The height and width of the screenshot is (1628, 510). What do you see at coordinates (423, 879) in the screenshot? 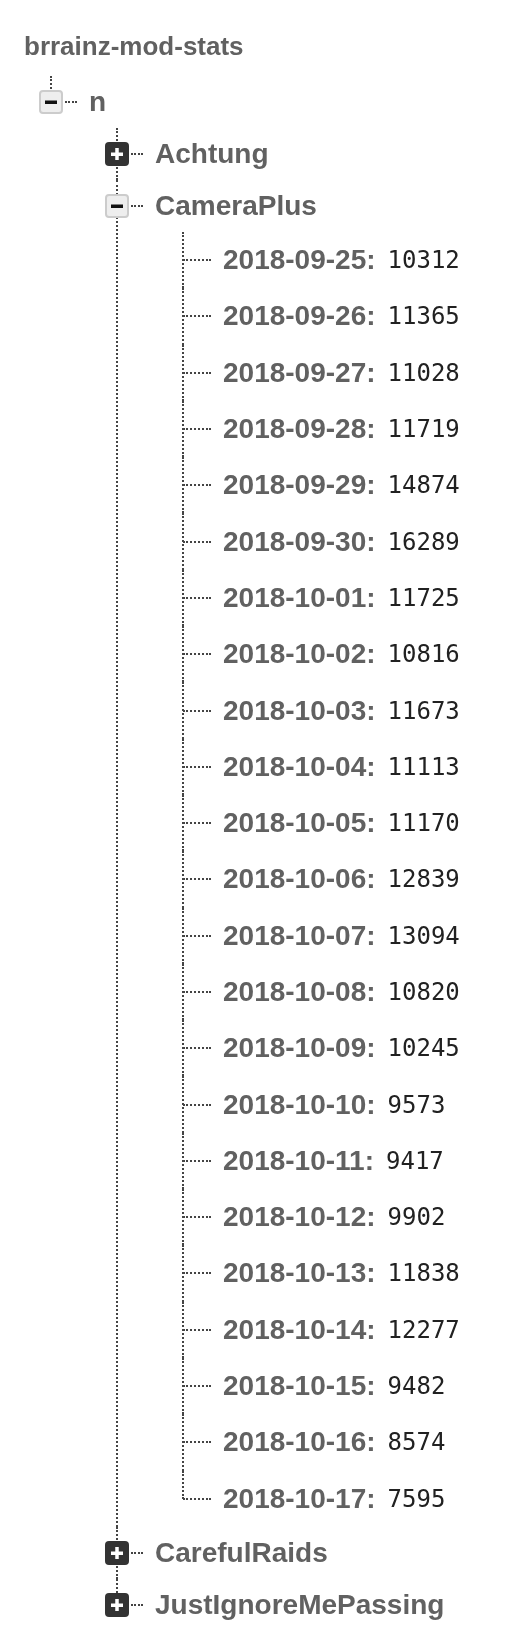
I see `node-value: 12839` at bounding box center [423, 879].